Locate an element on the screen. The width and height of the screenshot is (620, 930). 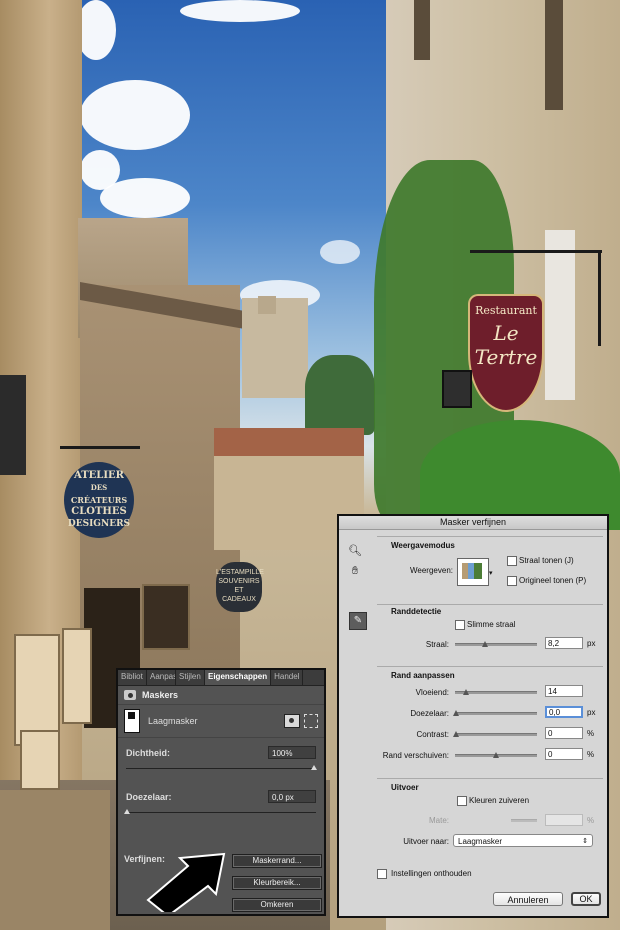
feather-row: Doezelaar: 0,0 px is located at coordinates (221, 804).